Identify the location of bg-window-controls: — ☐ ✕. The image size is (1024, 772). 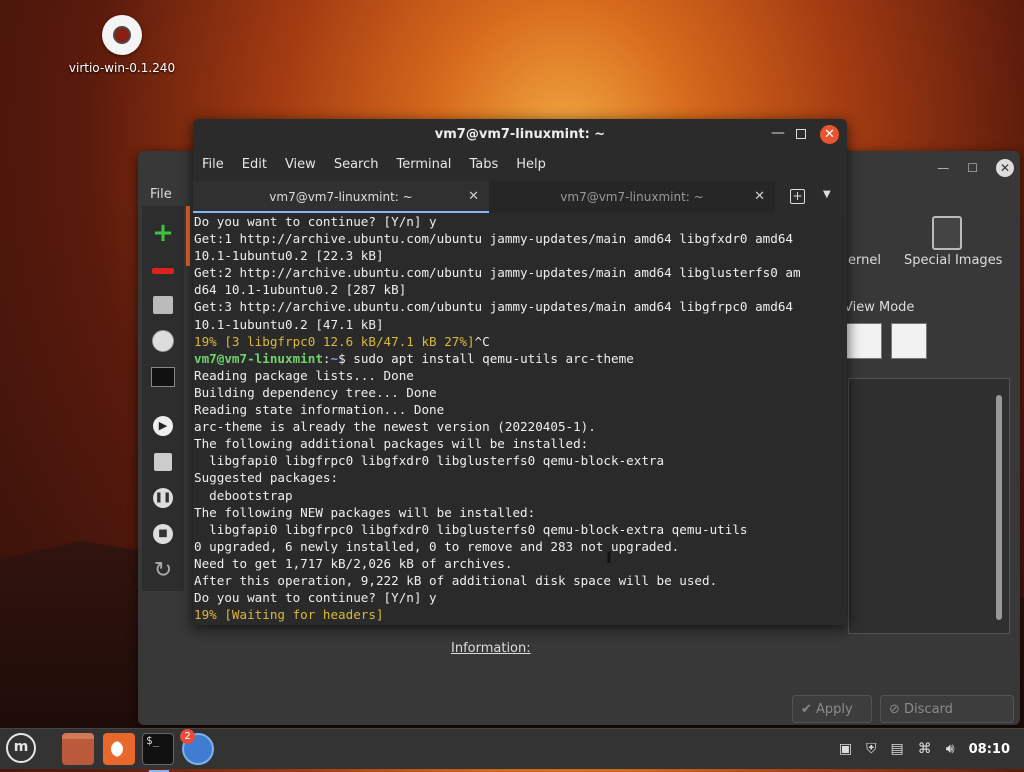
(975, 168).